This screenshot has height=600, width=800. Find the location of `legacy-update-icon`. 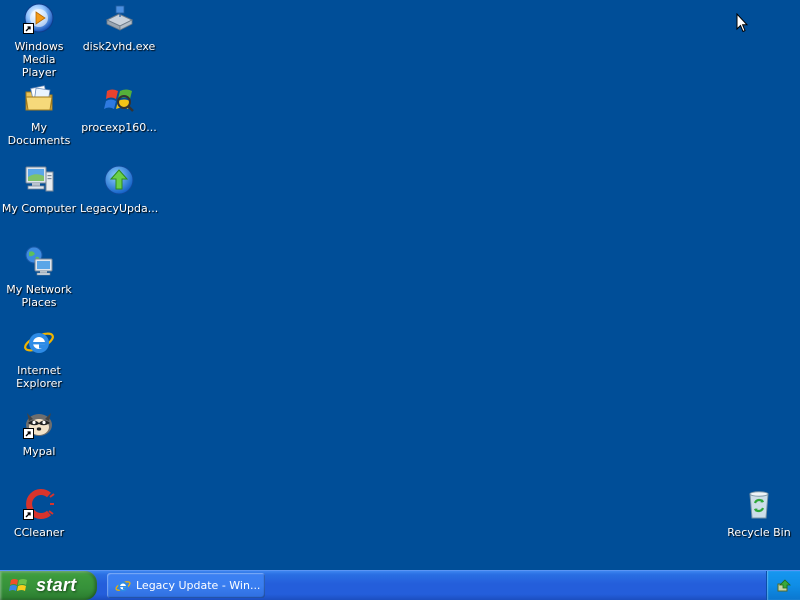

legacy-update-icon is located at coordinates (119, 180).